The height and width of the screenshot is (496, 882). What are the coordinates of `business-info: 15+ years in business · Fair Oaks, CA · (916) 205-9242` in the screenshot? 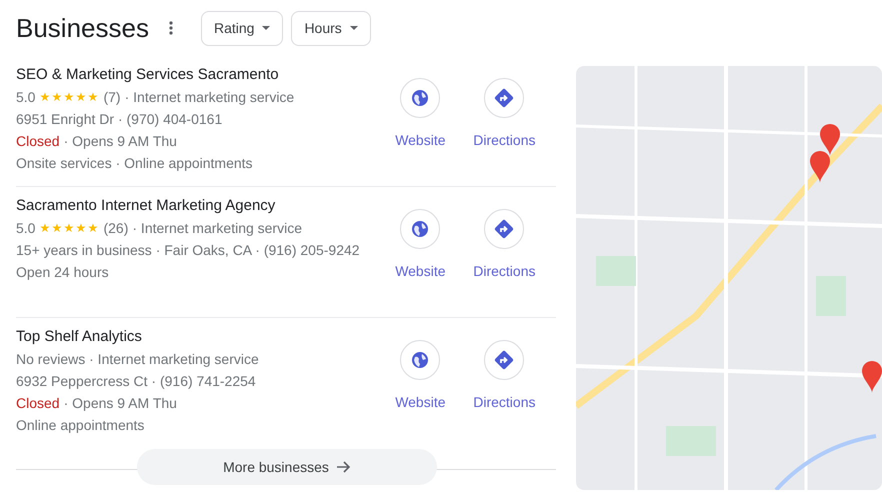 It's located at (188, 250).